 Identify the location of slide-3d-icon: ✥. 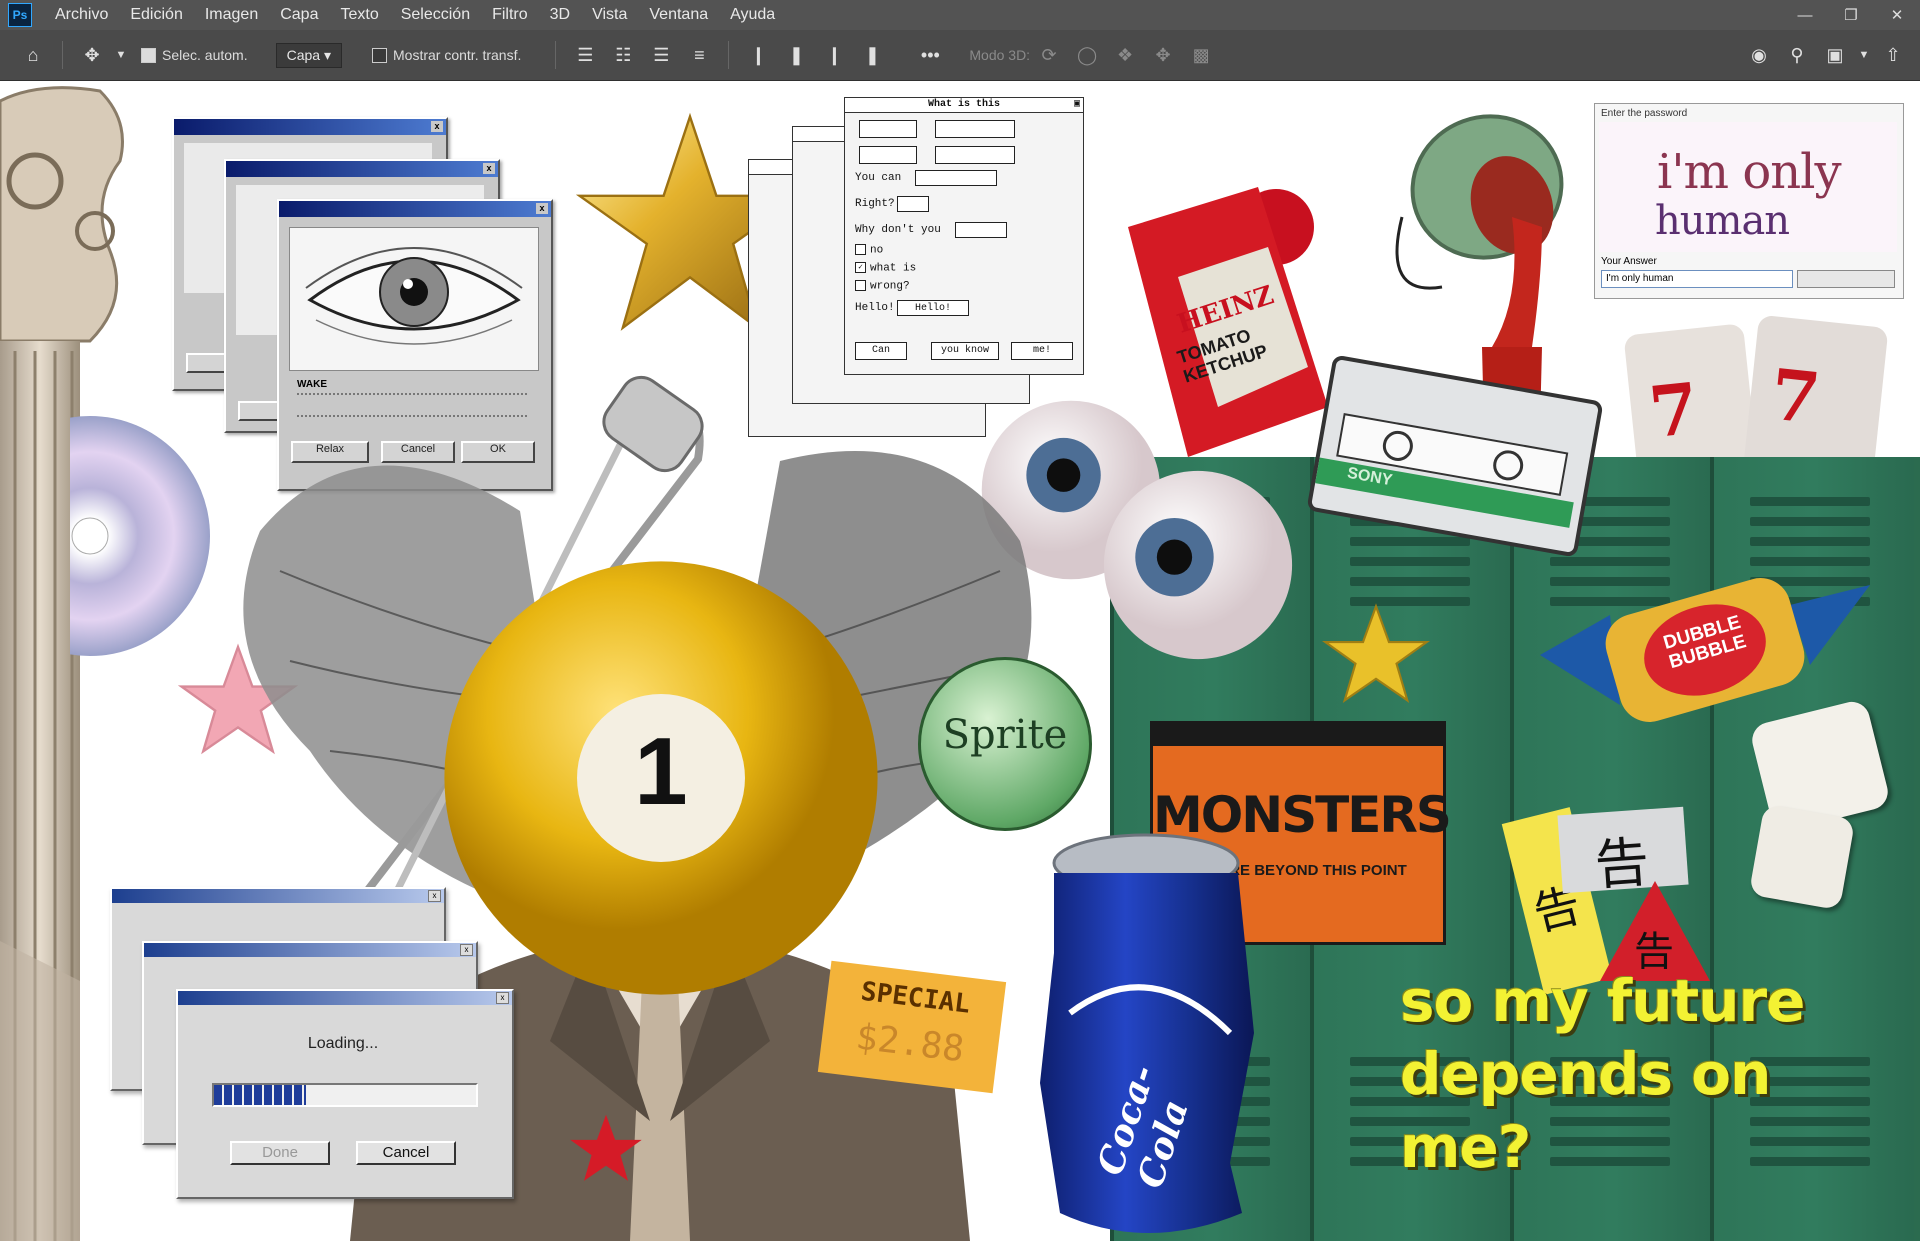
(1163, 55).